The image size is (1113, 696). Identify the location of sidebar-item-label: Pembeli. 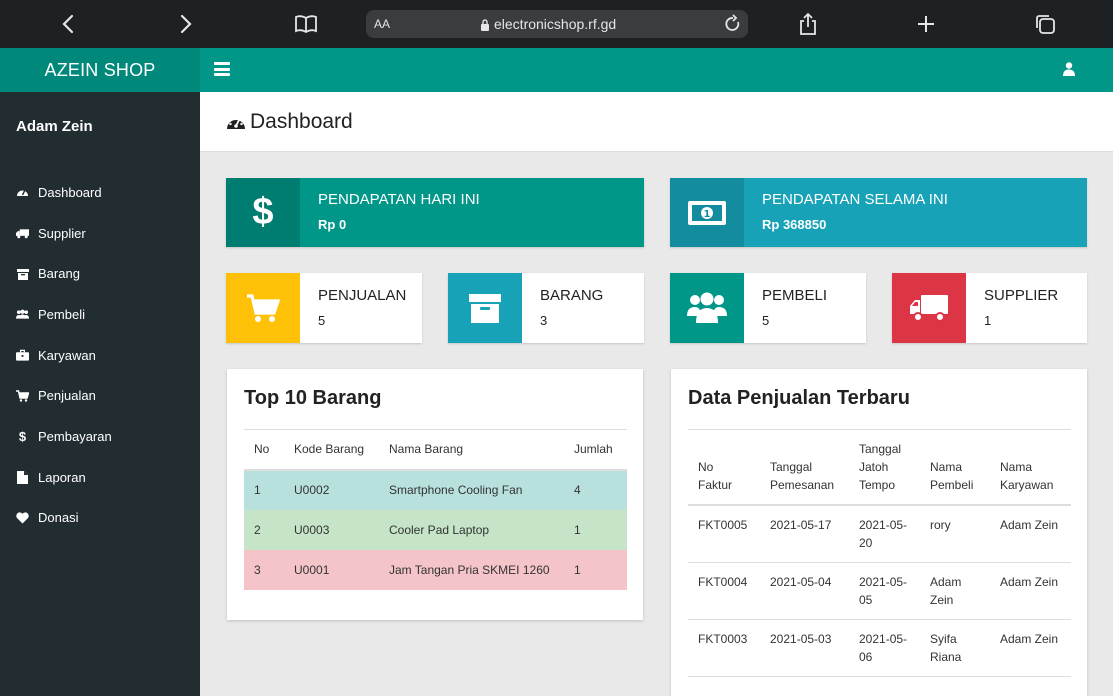
(61, 314).